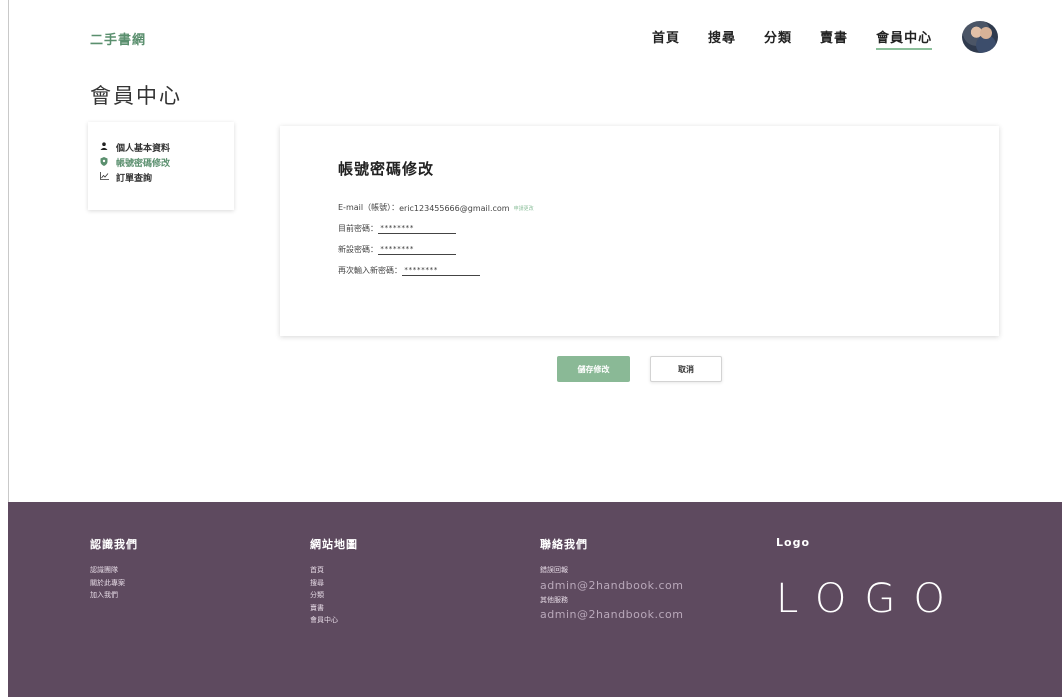 This screenshot has height=697, width=1062. What do you see at coordinates (370, 270) in the screenshot?
I see `repeat-password-label: 再次輸入新密碼：` at bounding box center [370, 270].